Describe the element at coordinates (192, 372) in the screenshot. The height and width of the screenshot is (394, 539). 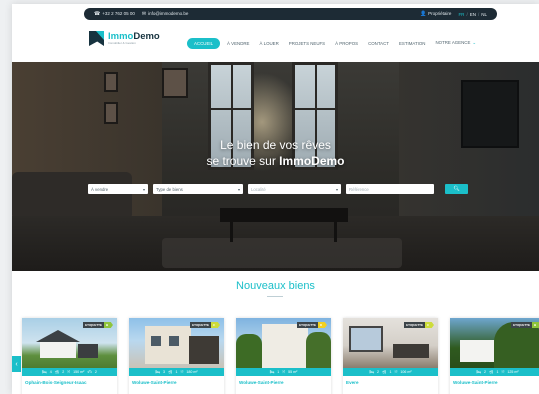
I see `spec-area: 180 m²` at that location.